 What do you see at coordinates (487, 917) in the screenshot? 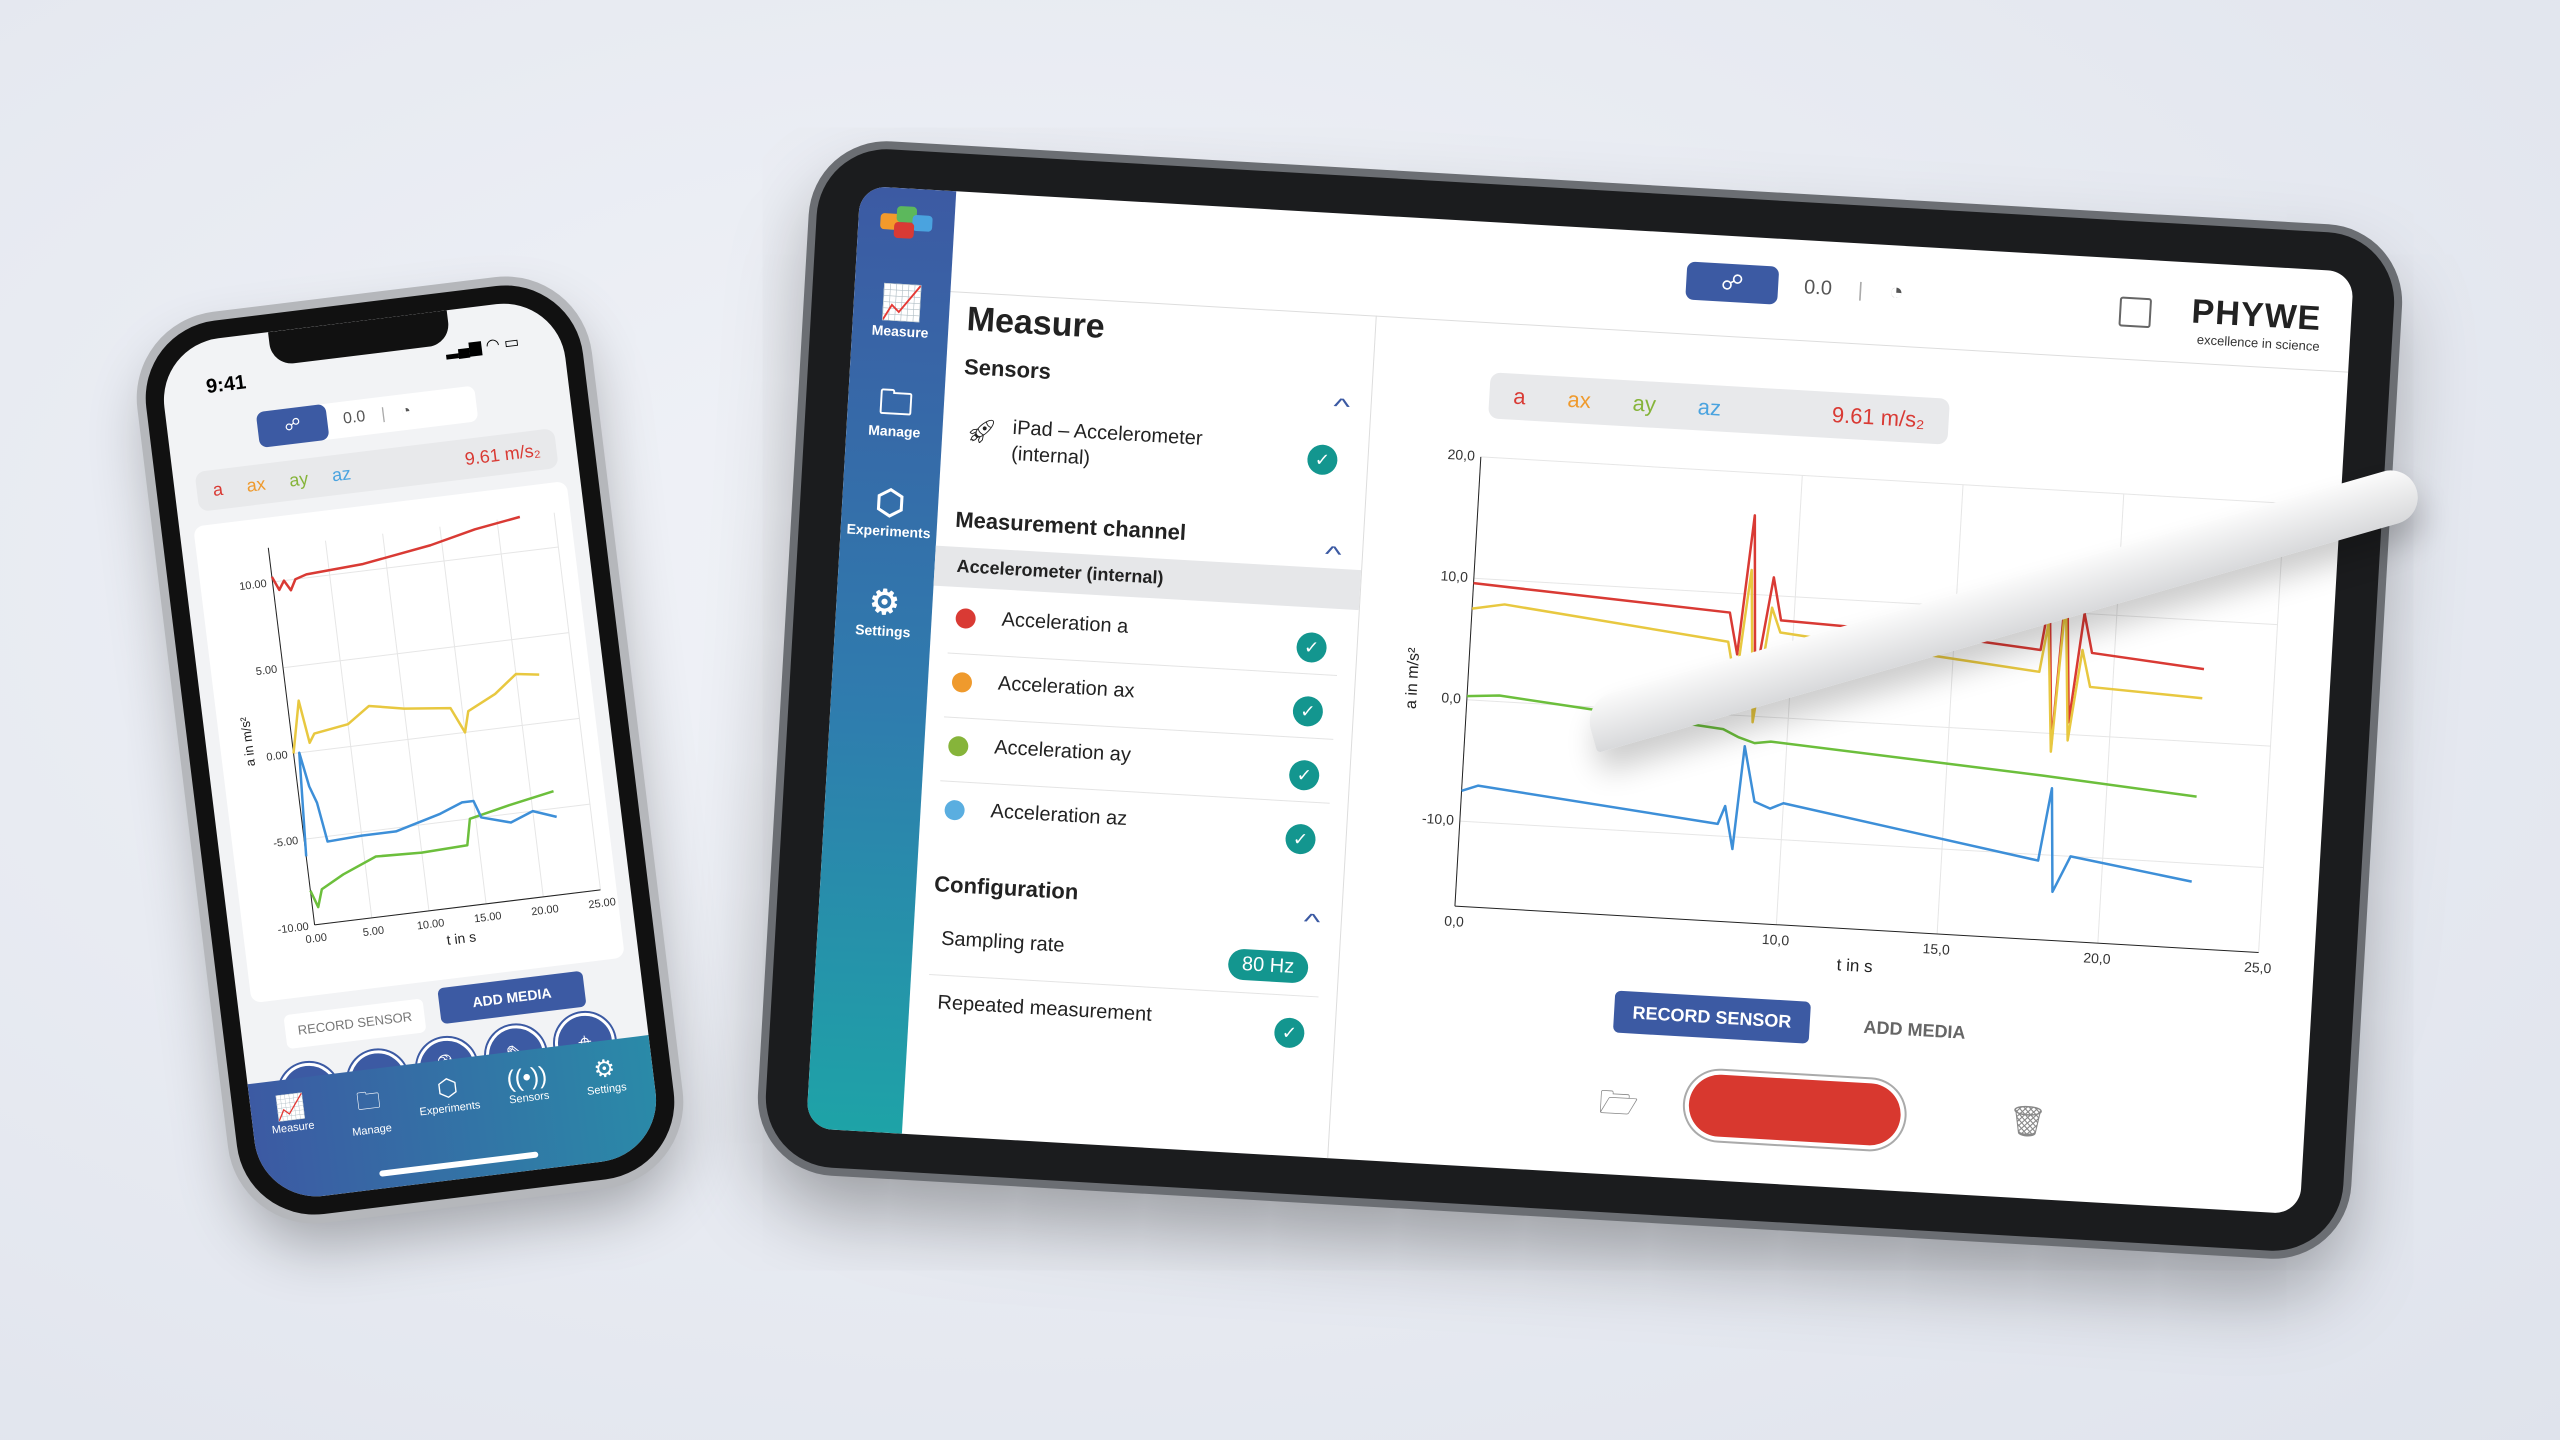
I see `x-tick-label: 15.00` at bounding box center [487, 917].